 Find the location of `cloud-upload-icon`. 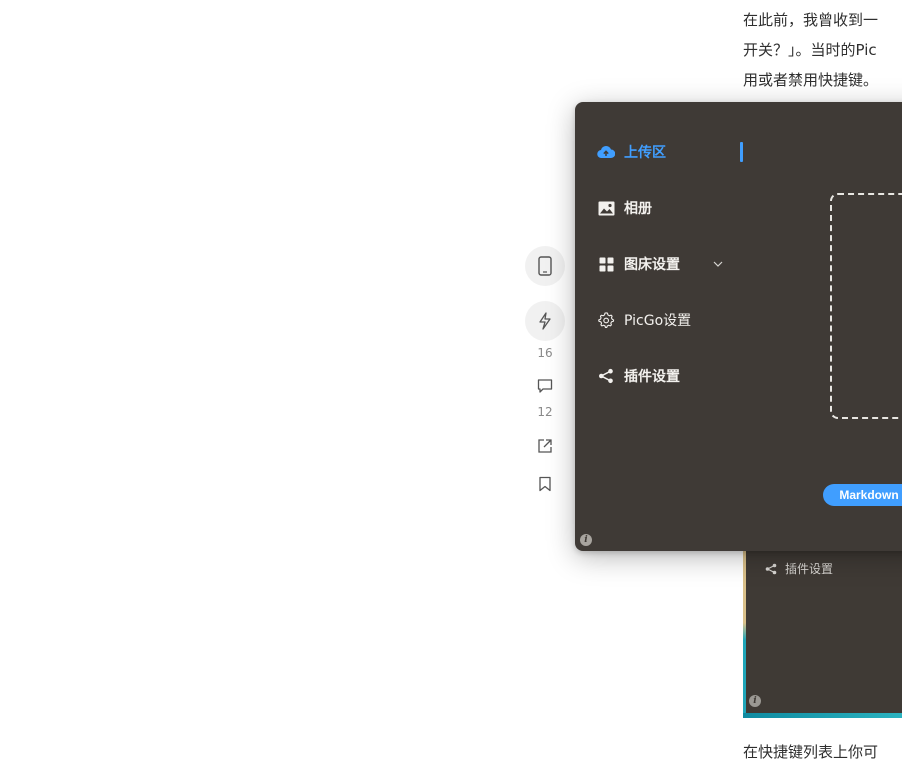

cloud-upload-icon is located at coordinates (606, 152).